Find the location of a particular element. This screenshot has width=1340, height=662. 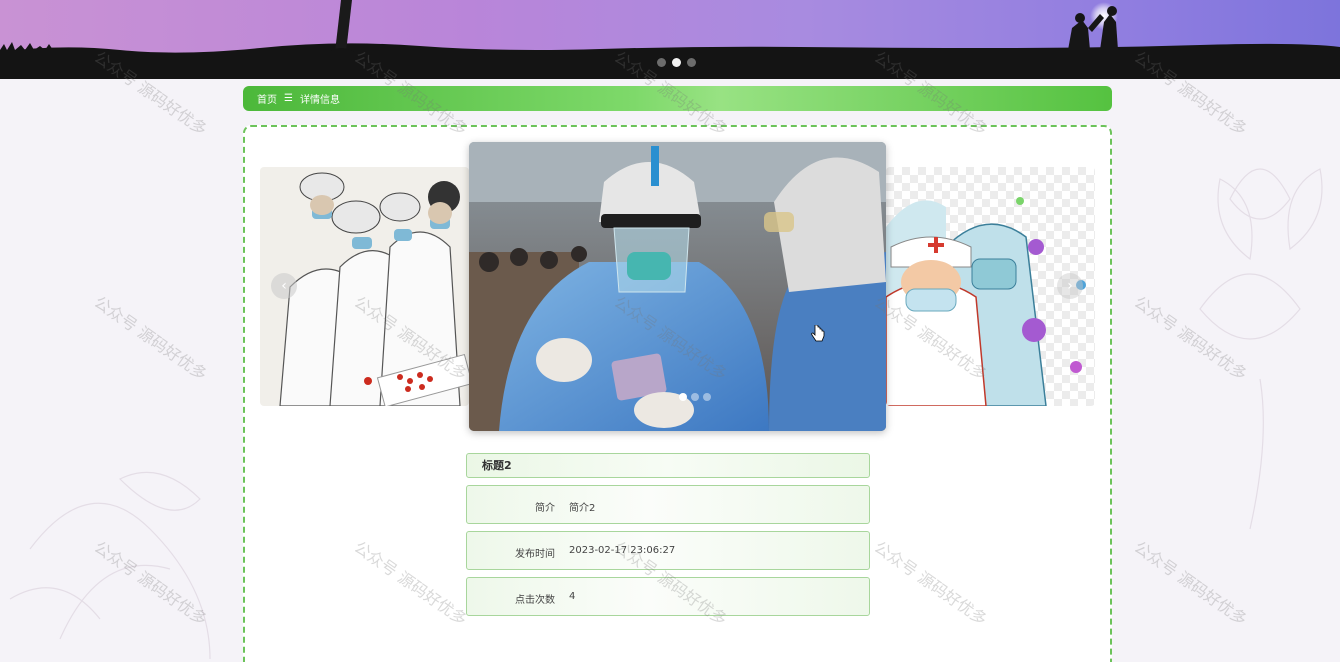

banner-silhouette is located at coordinates (670, 39).